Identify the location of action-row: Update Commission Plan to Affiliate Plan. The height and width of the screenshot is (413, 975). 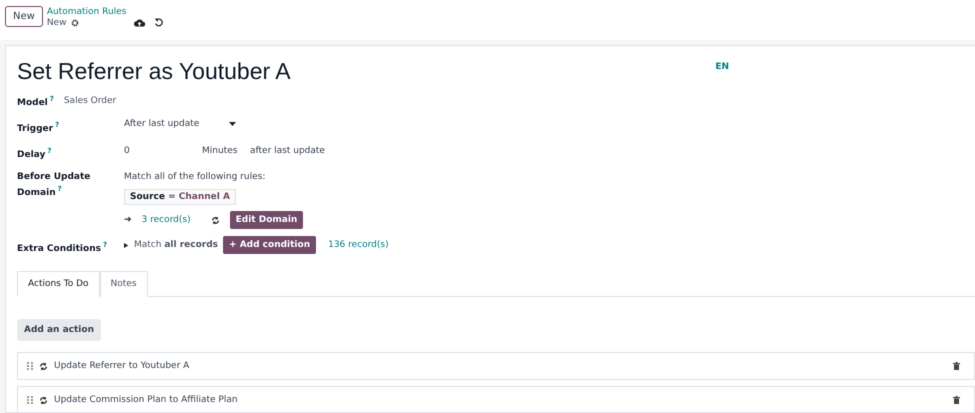
(496, 399).